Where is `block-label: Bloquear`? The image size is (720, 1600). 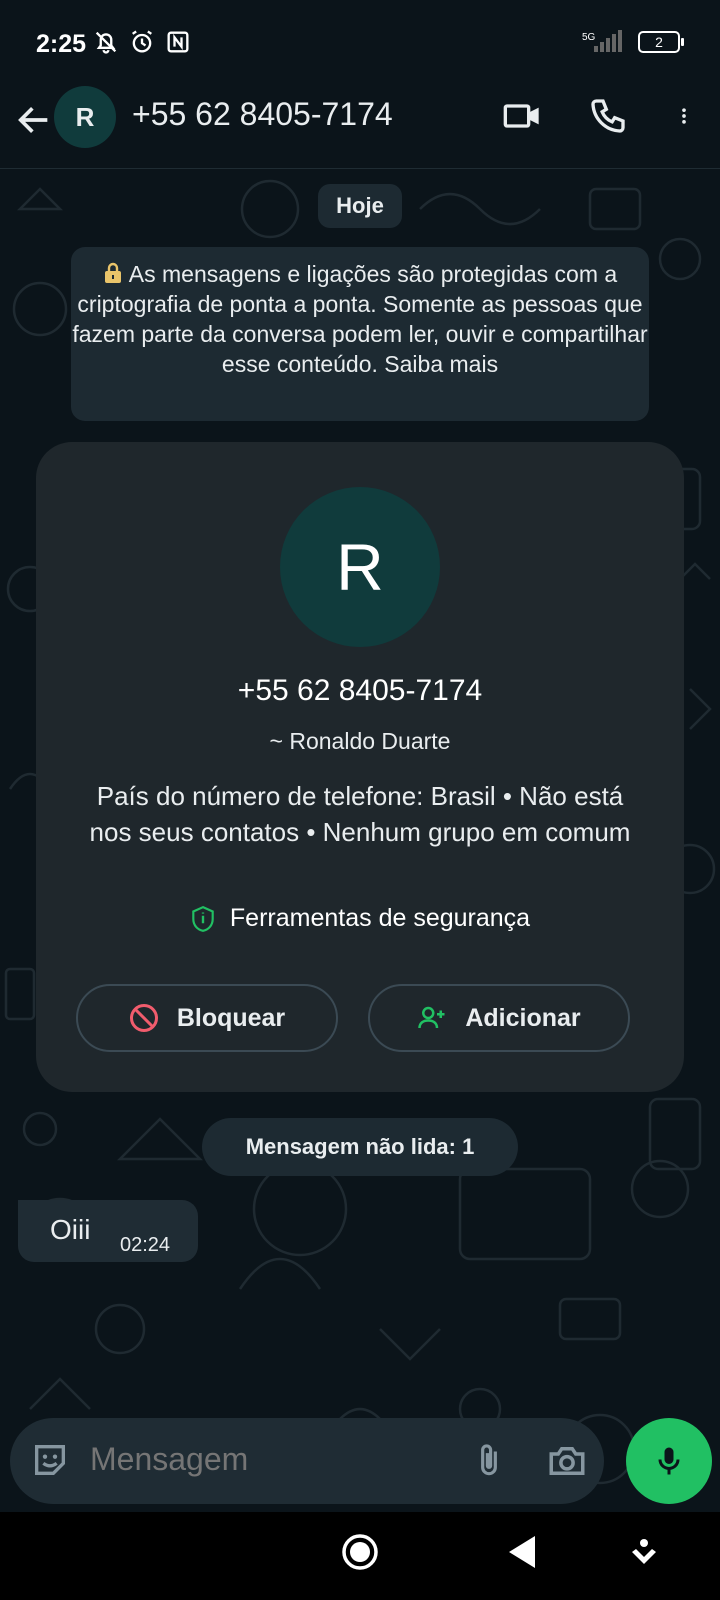
block-label: Bloquear is located at coordinates (231, 1017).